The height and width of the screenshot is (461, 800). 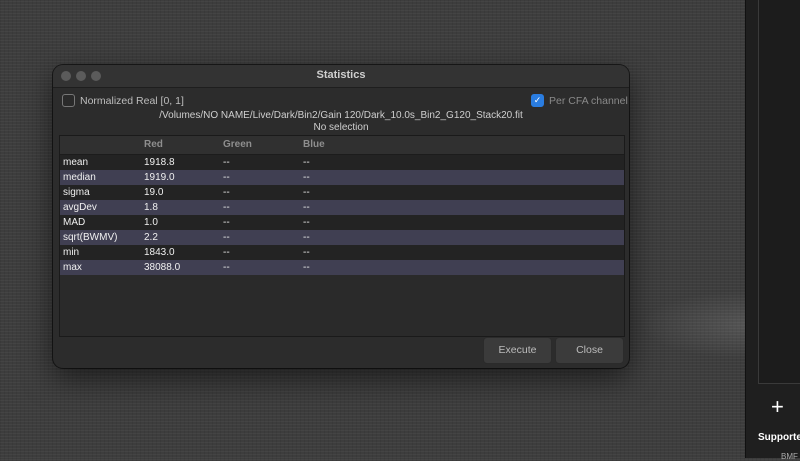 What do you see at coordinates (779, 437) in the screenshot?
I see `supported-label: Supporte` at bounding box center [779, 437].